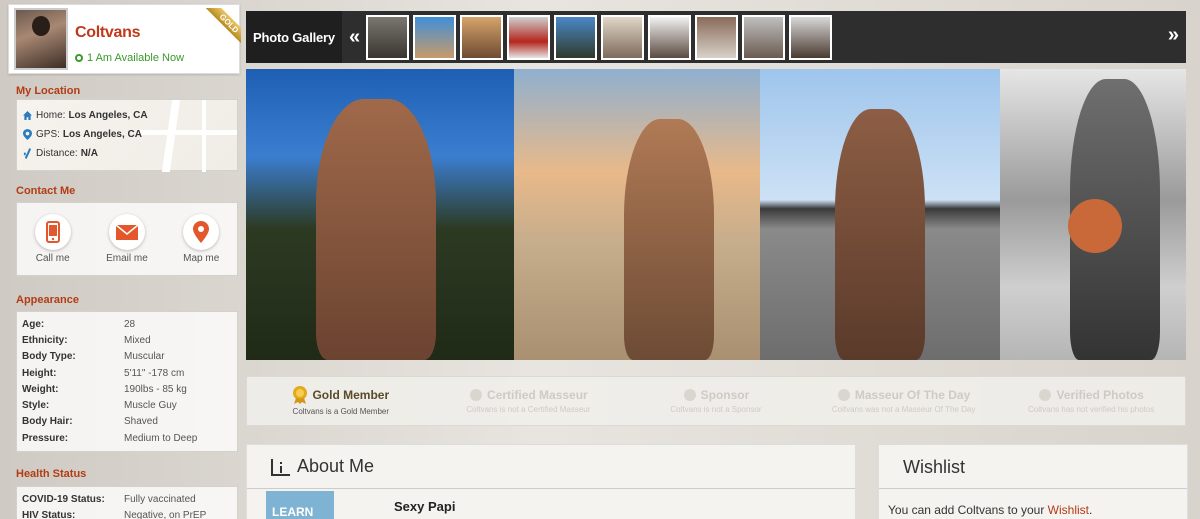  I want to click on health-title: Health Status, so click(51, 474).